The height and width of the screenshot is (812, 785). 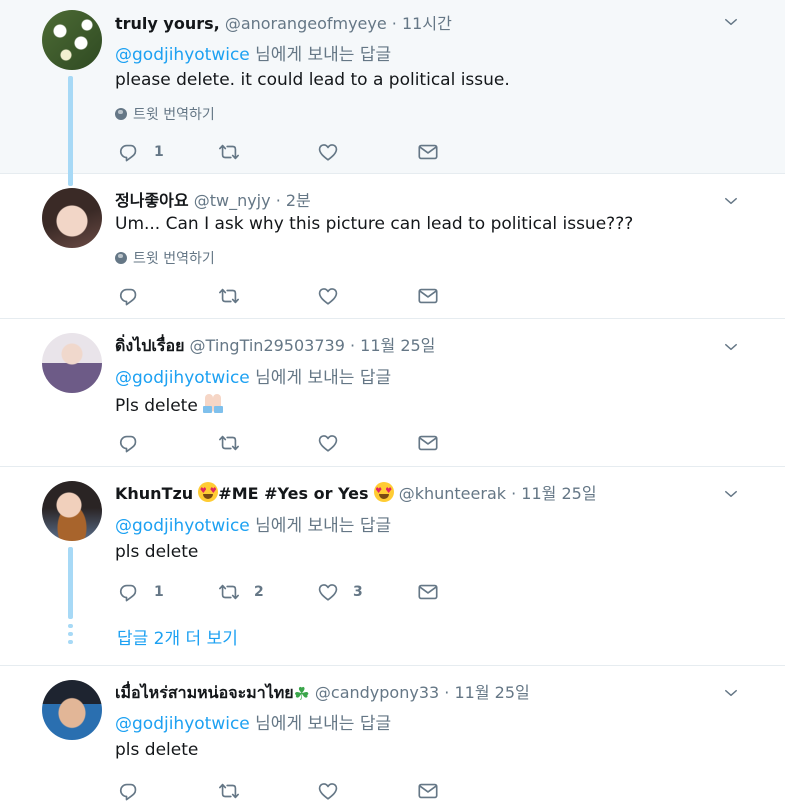 What do you see at coordinates (288, 592) in the screenshot?
I see `tweet-actions: 1 2 3` at bounding box center [288, 592].